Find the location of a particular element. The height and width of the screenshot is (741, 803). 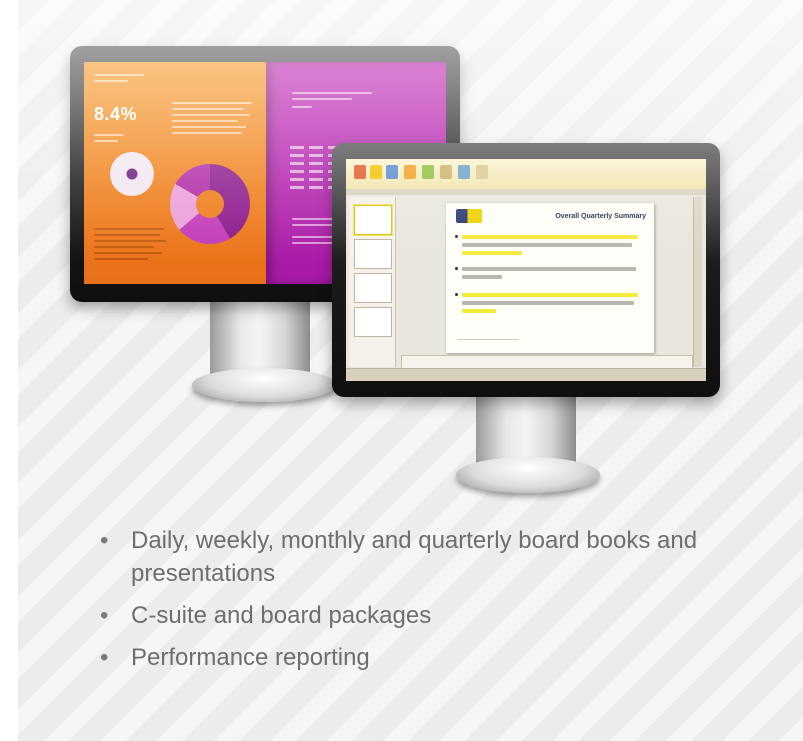

donut-chart-small is located at coordinates (132, 174).